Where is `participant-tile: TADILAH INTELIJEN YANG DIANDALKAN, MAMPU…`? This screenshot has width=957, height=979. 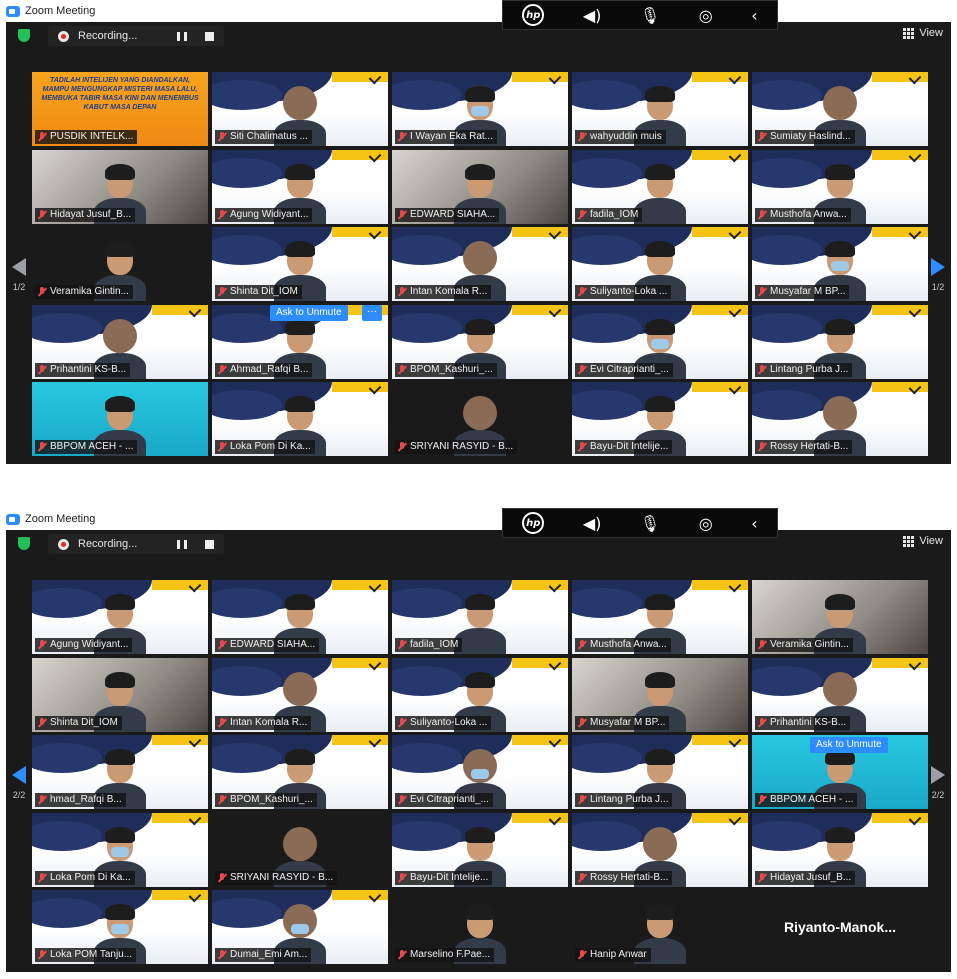
participant-tile: TADILAH INTELIJEN YANG DIANDALKAN, MAMPU… is located at coordinates (120, 109).